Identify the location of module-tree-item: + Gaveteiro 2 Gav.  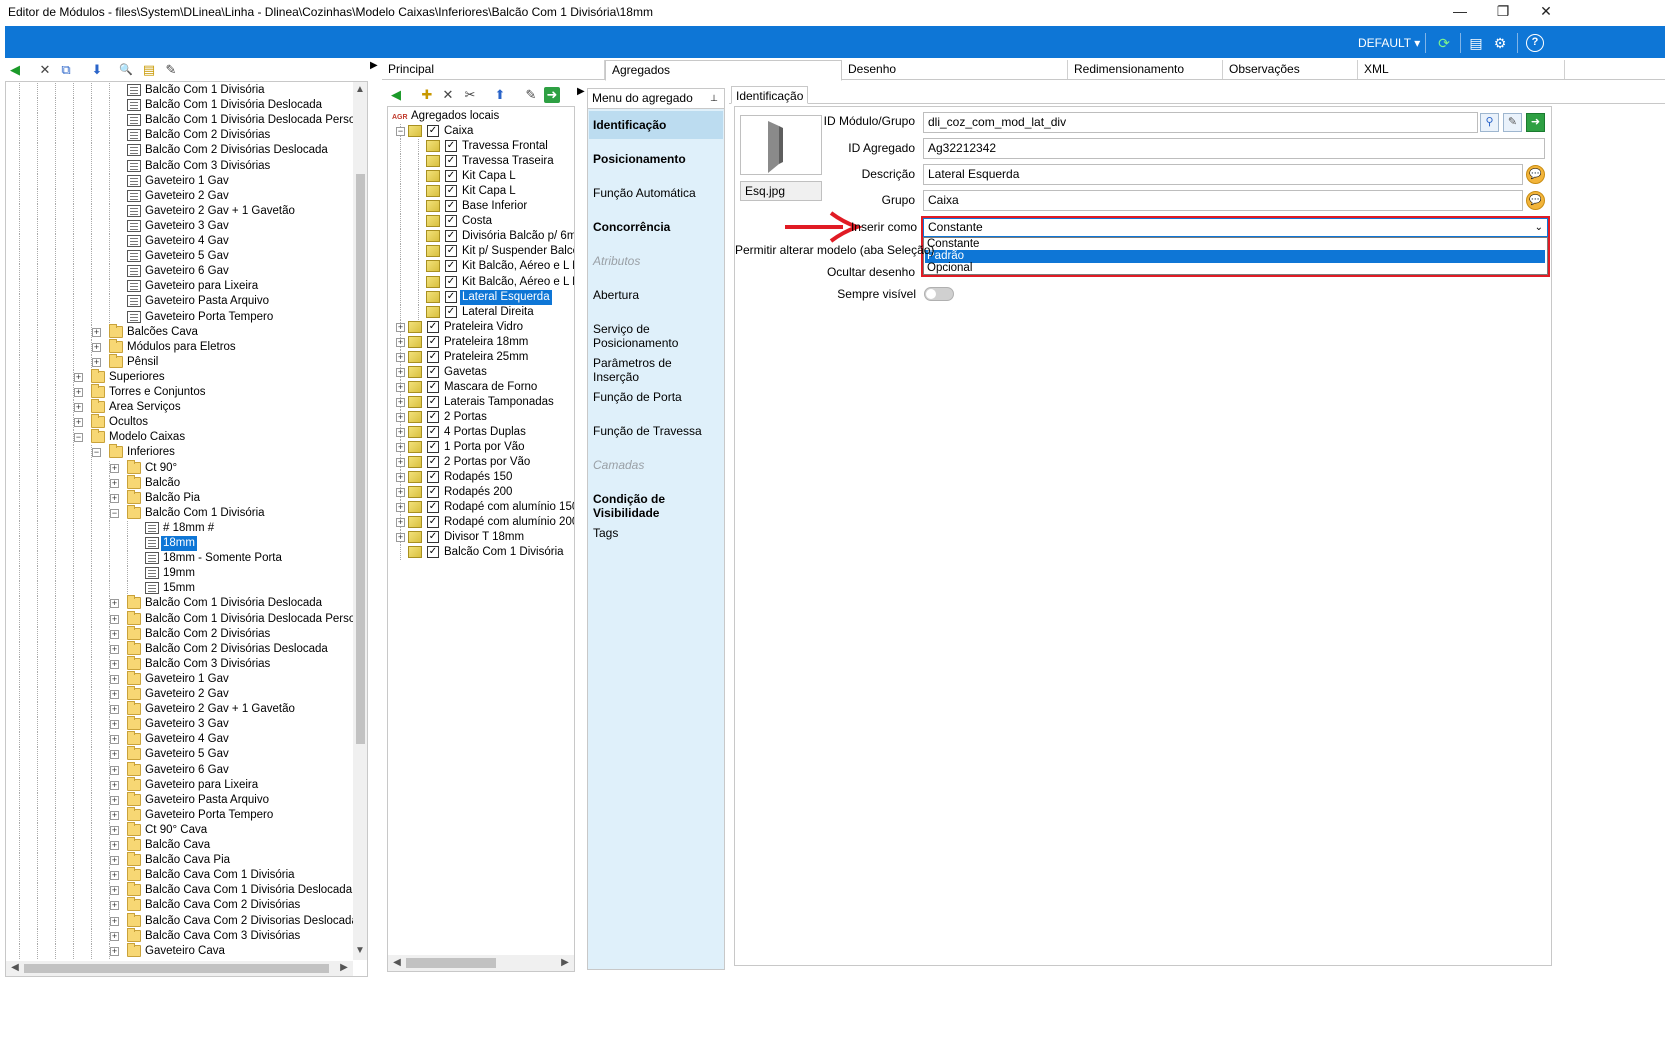
(178, 694).